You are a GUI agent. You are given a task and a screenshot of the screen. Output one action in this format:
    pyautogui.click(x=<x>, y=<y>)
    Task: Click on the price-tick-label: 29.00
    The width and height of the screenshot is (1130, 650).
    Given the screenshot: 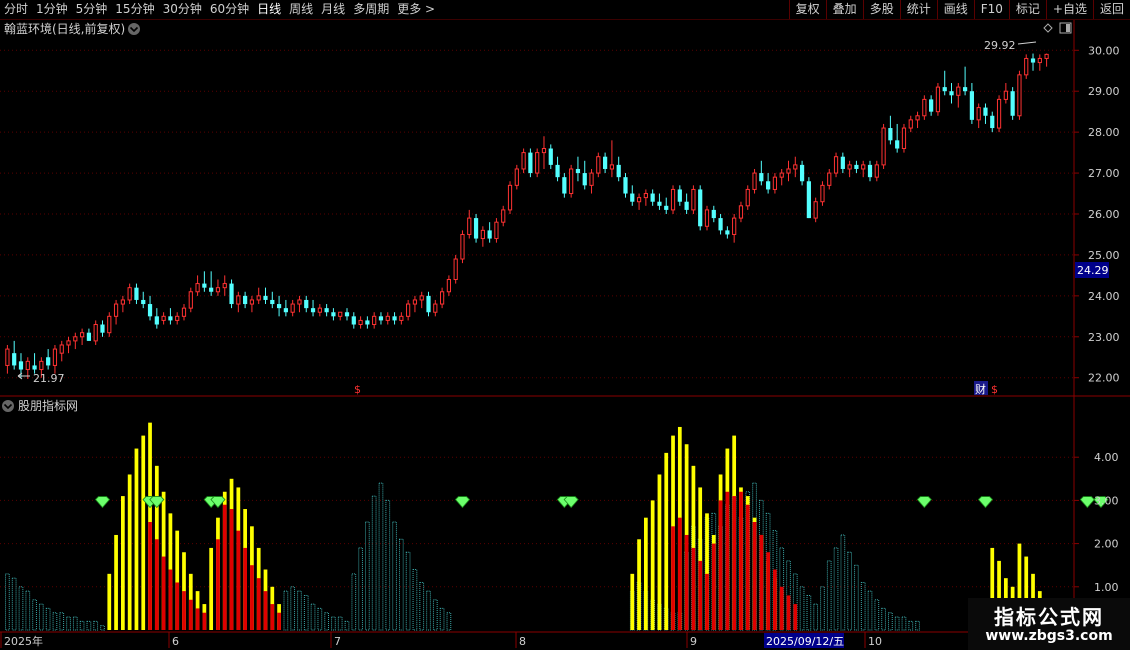 What is the action you would take?
    pyautogui.click(x=1104, y=91)
    